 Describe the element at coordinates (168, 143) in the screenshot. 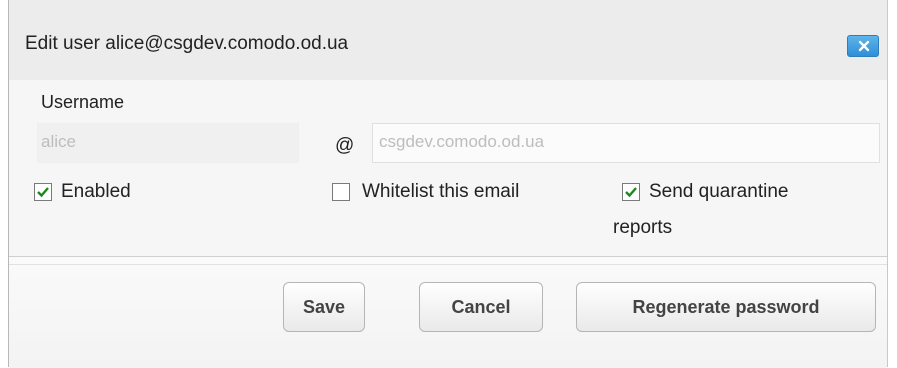

I see `username-input: alice` at that location.